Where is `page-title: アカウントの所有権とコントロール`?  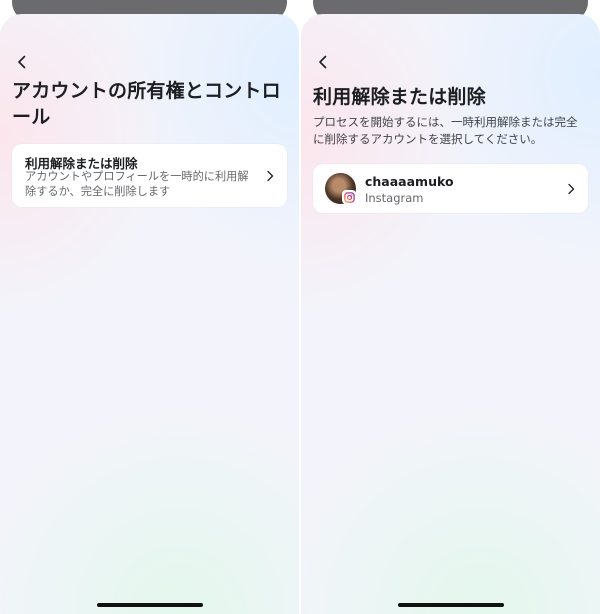 page-title: アカウントの所有権とコントロール is located at coordinates (146, 104).